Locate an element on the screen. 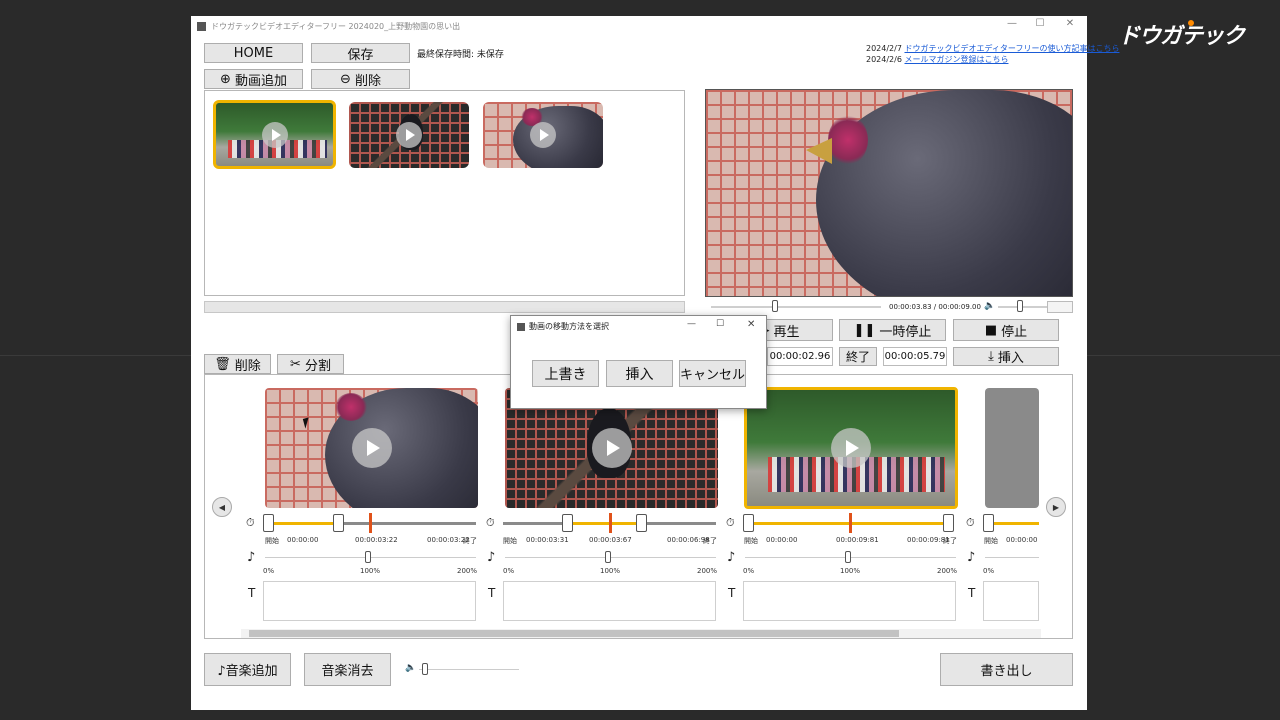 Image resolution: width=1280 pixels, height=720 pixels. clip-3-end-handle is located at coordinates (948, 523).